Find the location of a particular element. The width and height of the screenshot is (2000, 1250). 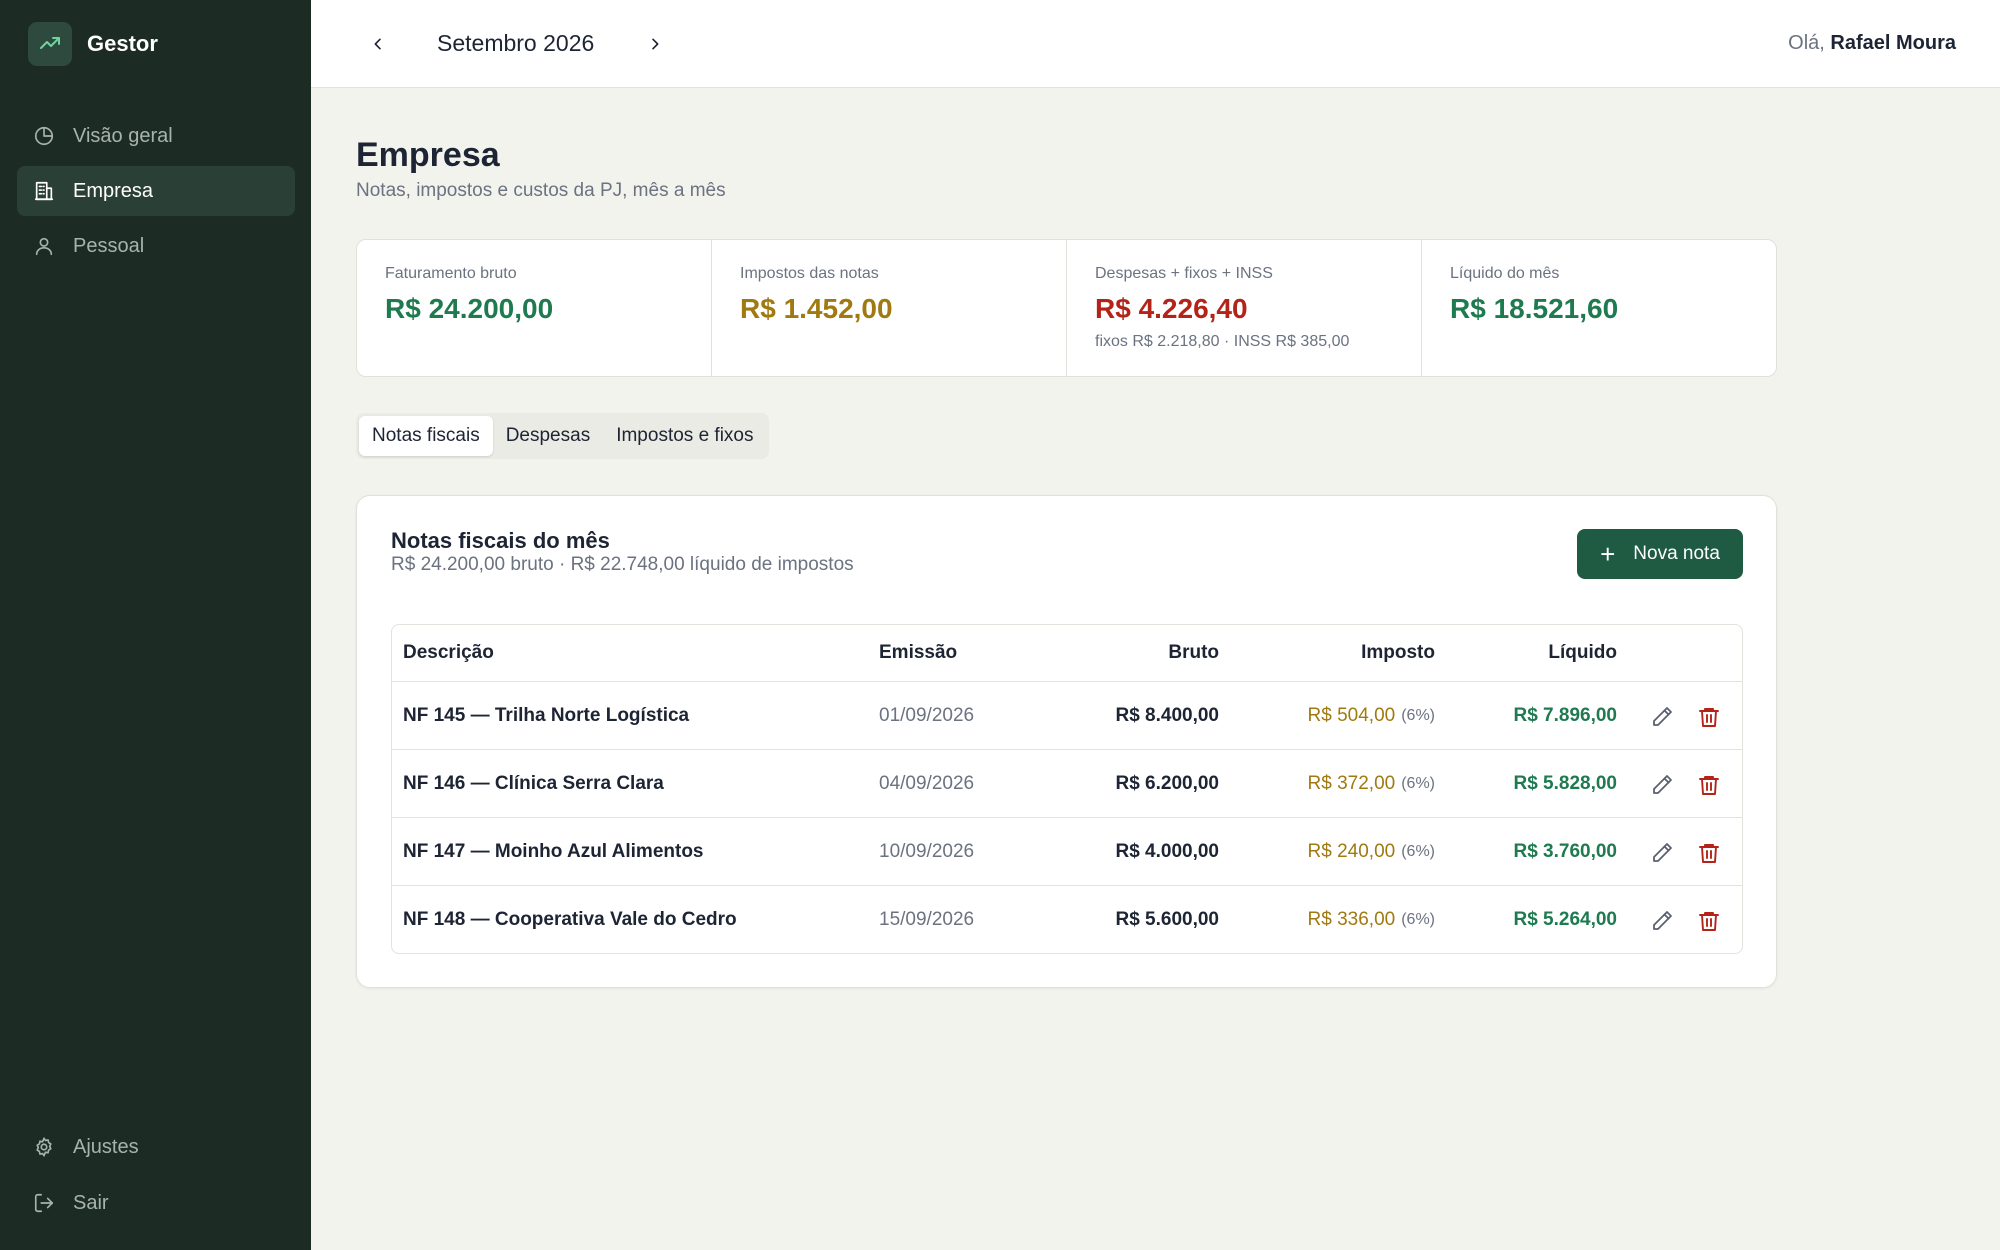

topbar: Setembro 2026 Olá, Rafael Moura is located at coordinates (1155, 44).